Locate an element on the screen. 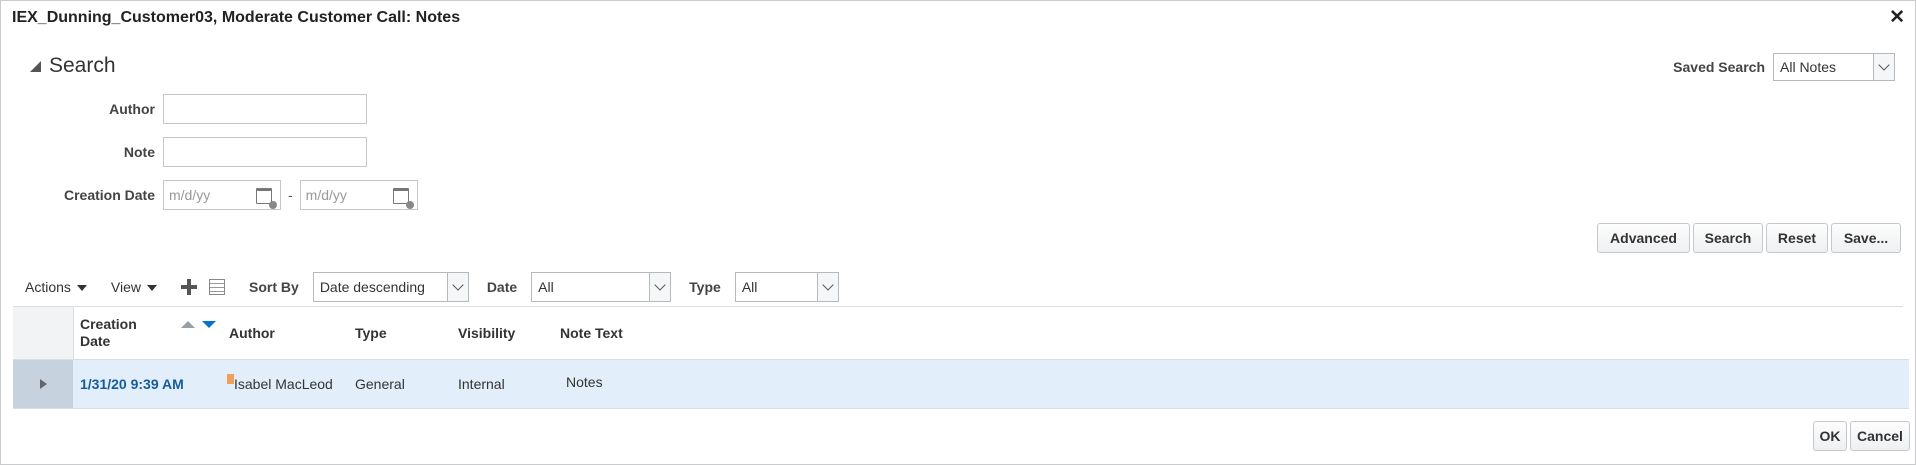  creation-date-row: Creation Date m/d/yy - m/d/yy is located at coordinates (209, 195).